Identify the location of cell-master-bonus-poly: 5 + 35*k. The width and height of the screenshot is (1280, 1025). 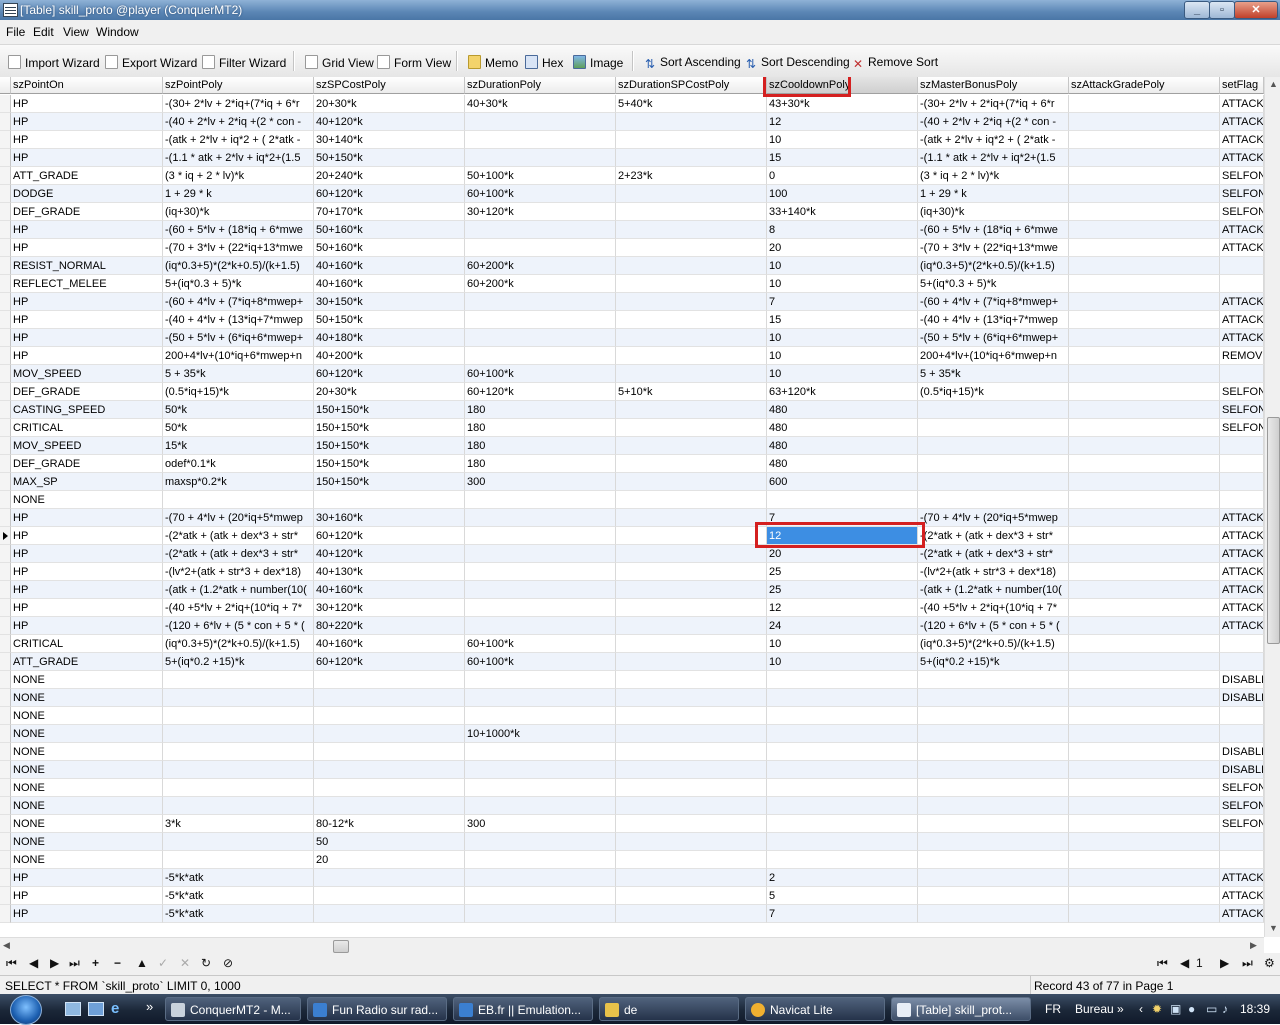
(993, 374).